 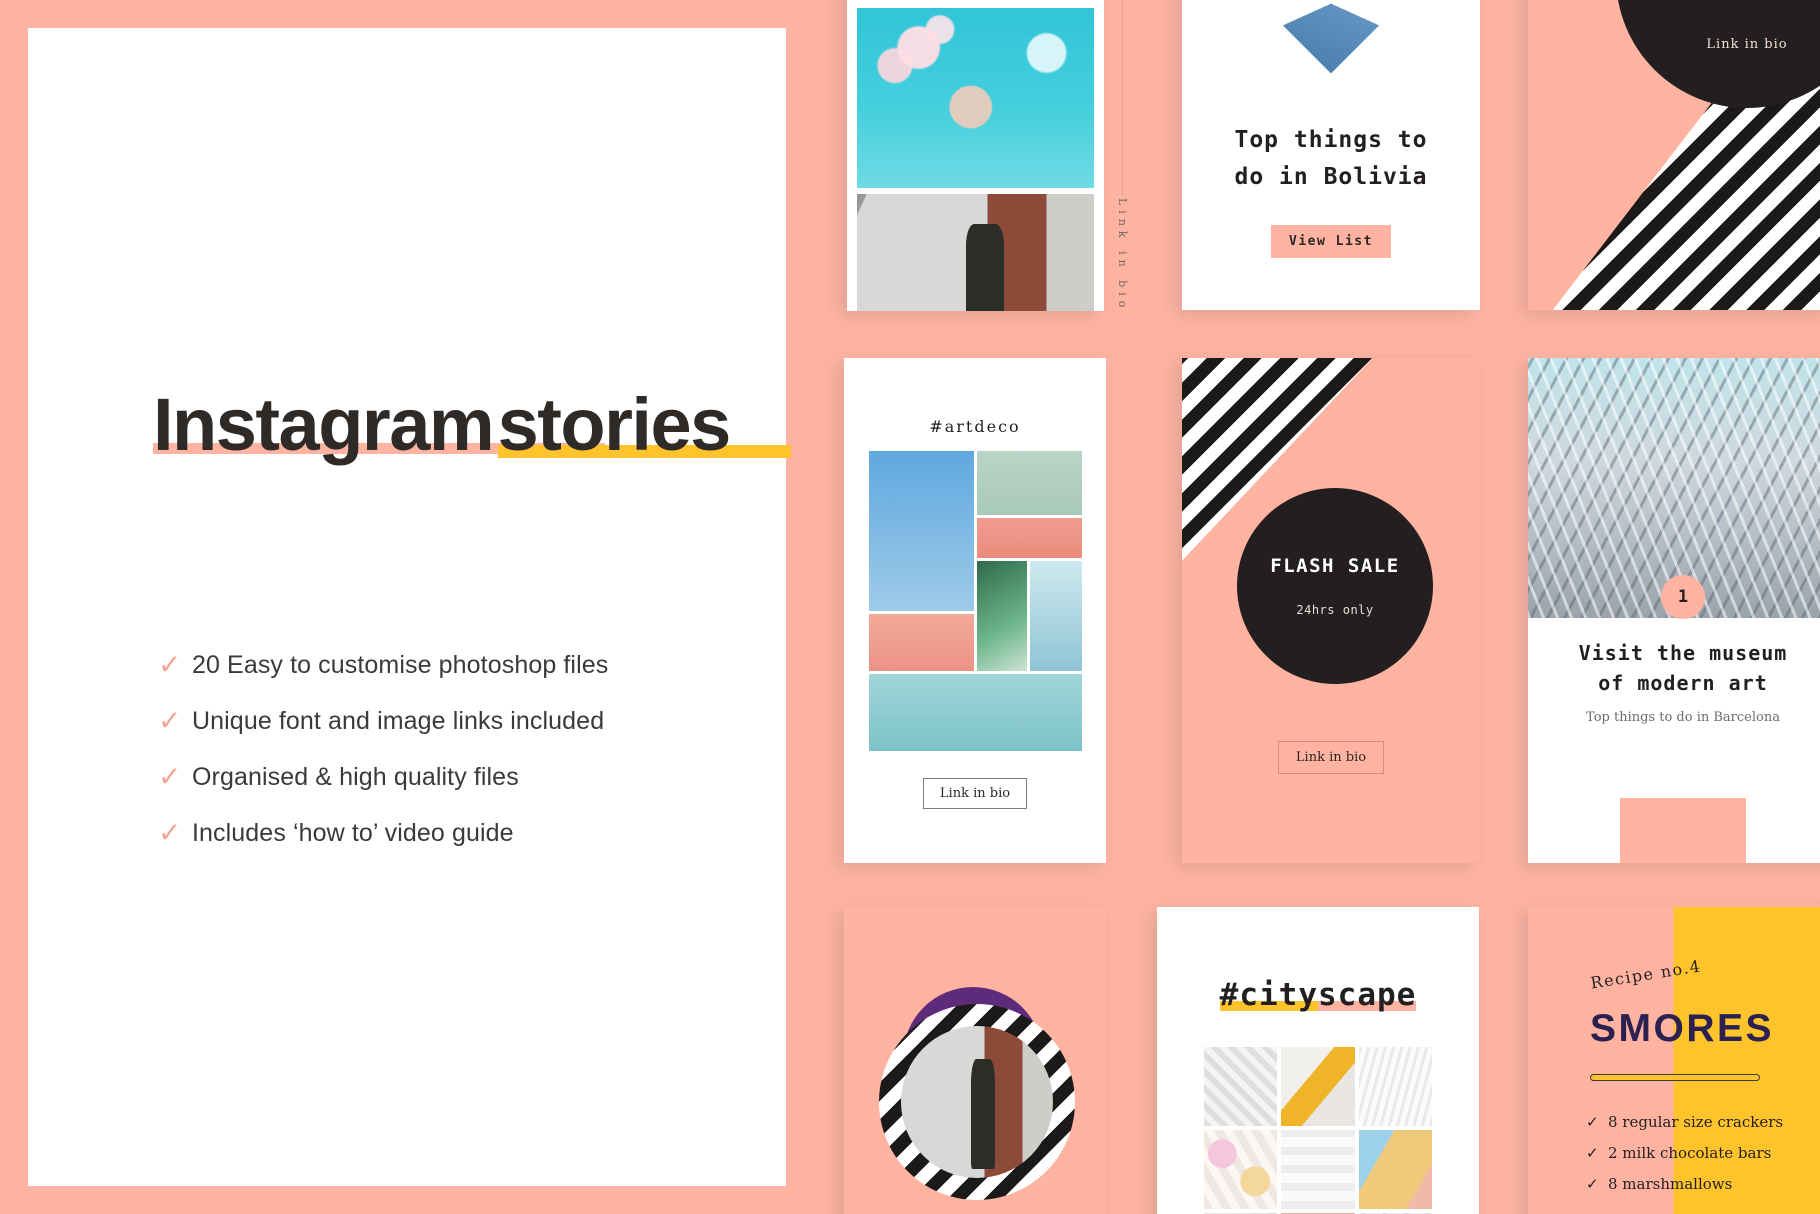 What do you see at coordinates (1683, 683) in the screenshot?
I see `museum-title-line-2: of modern art` at bounding box center [1683, 683].